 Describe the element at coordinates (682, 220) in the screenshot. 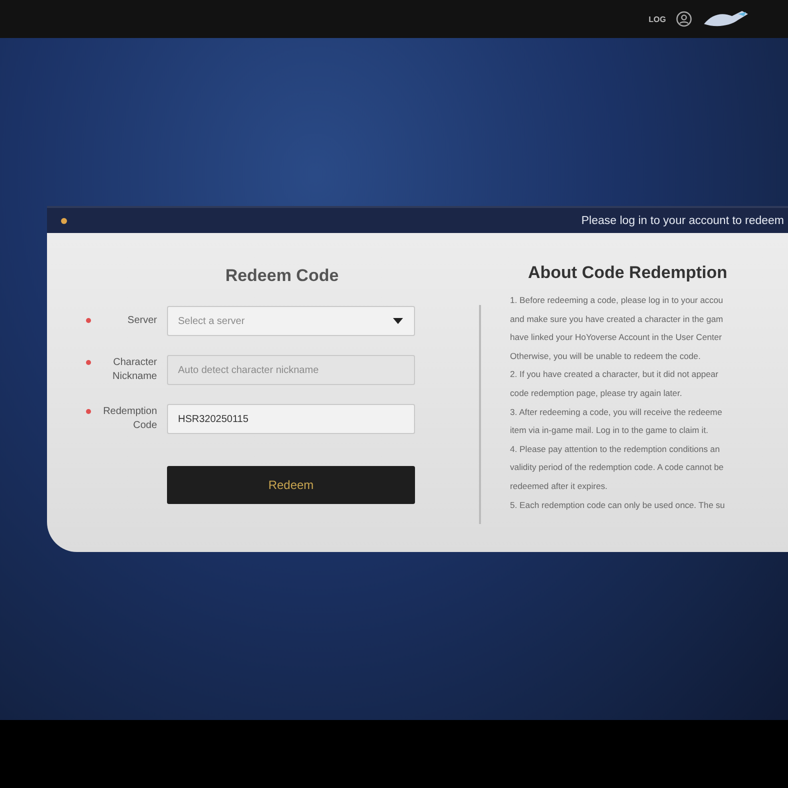

I see `login-notice: Please log in to your account to redeem` at that location.